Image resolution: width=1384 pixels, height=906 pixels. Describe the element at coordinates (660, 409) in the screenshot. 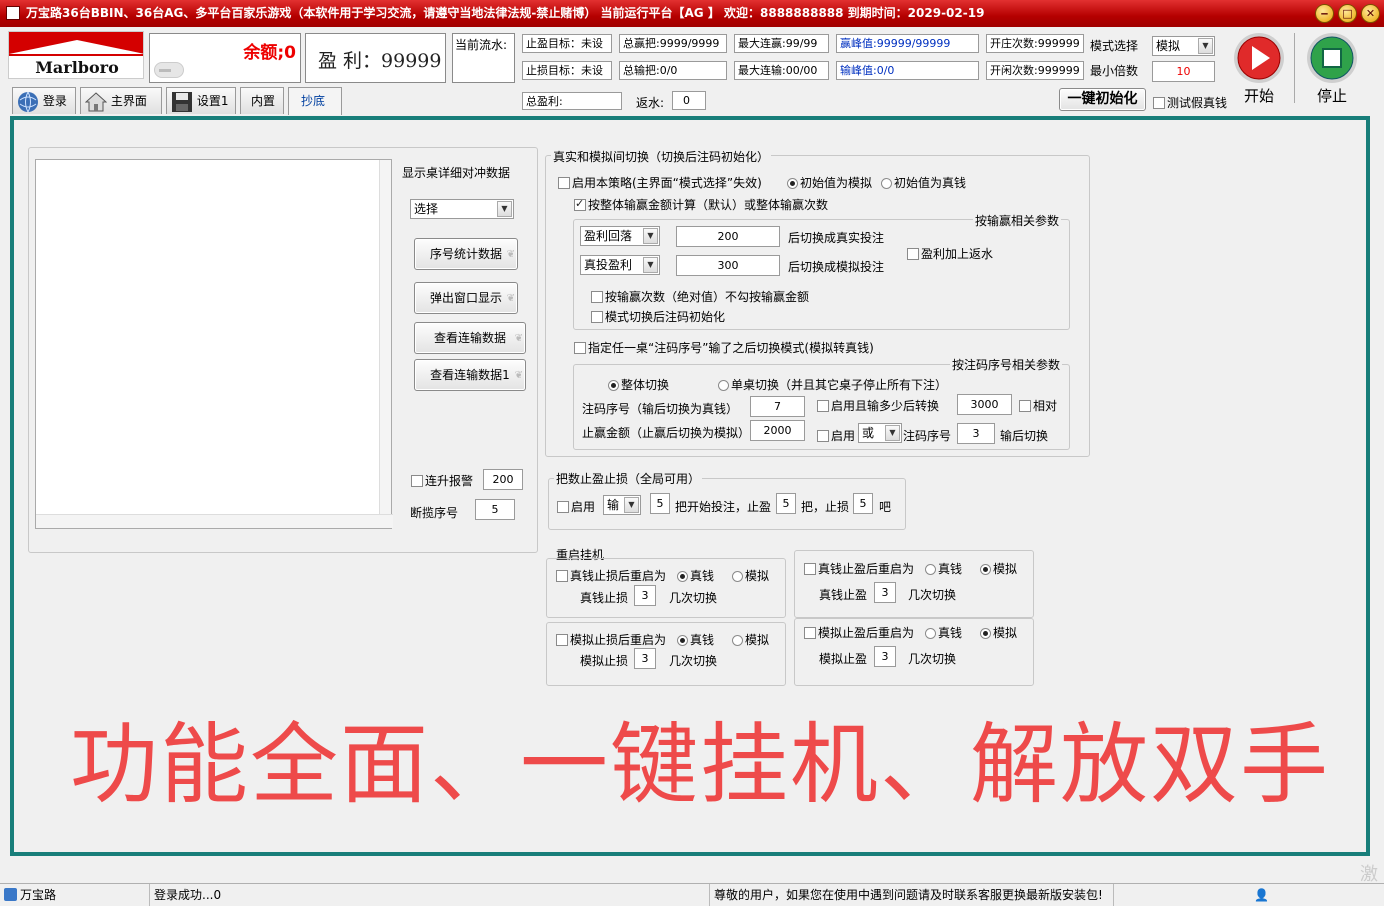

I see `seq-label: 注码序号（输后切换为真钱）` at that location.